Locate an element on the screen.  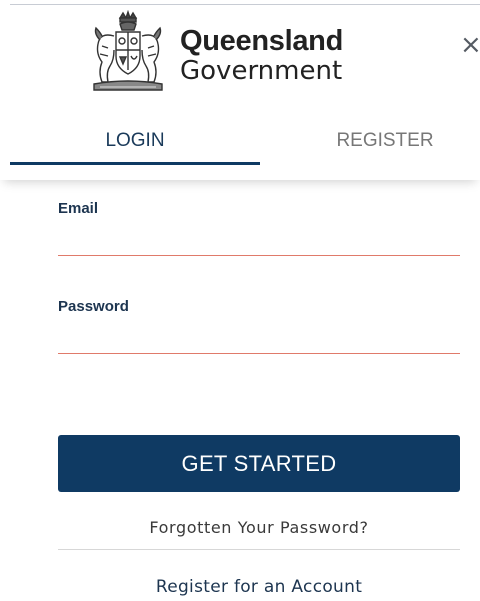
divider is located at coordinates (259, 549).